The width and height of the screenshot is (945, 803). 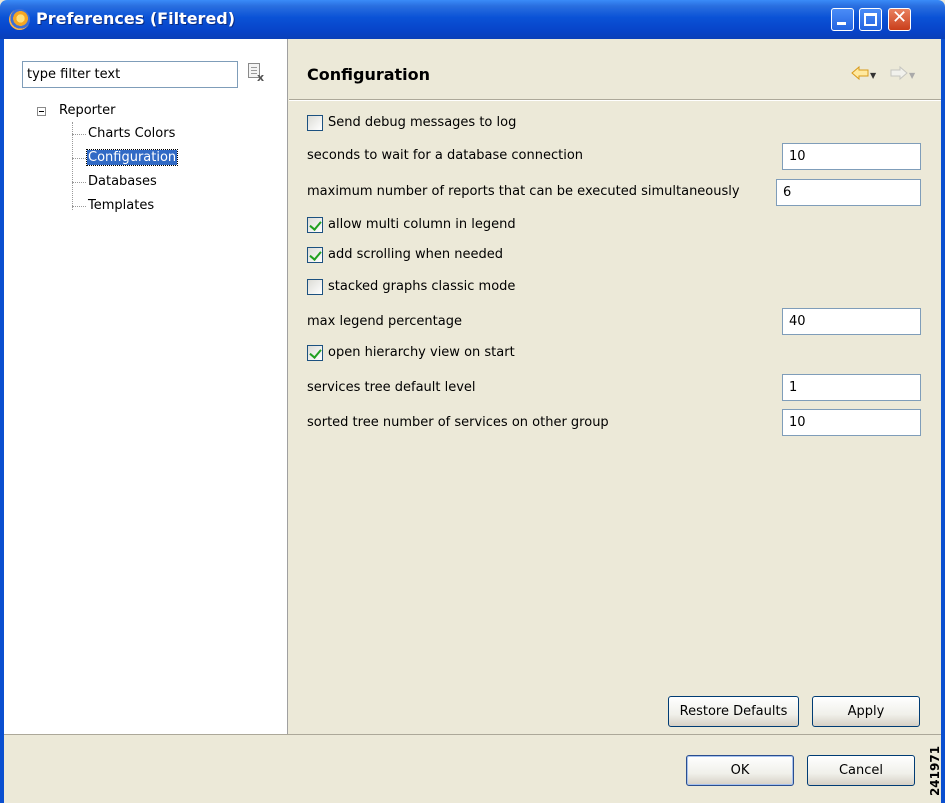 I want to click on close-icon: ✕, so click(x=899, y=17).